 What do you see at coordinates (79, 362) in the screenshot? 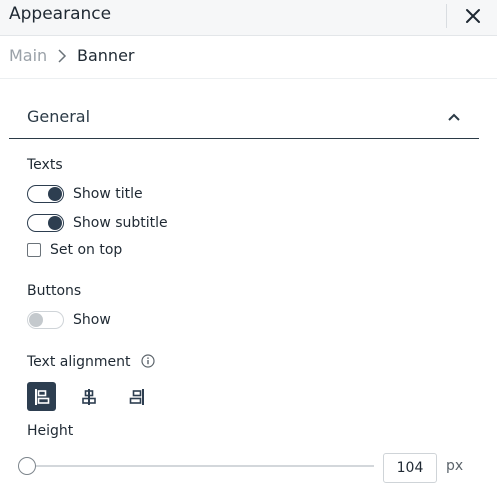
I see `text-alignment-label: Text alignment` at bounding box center [79, 362].